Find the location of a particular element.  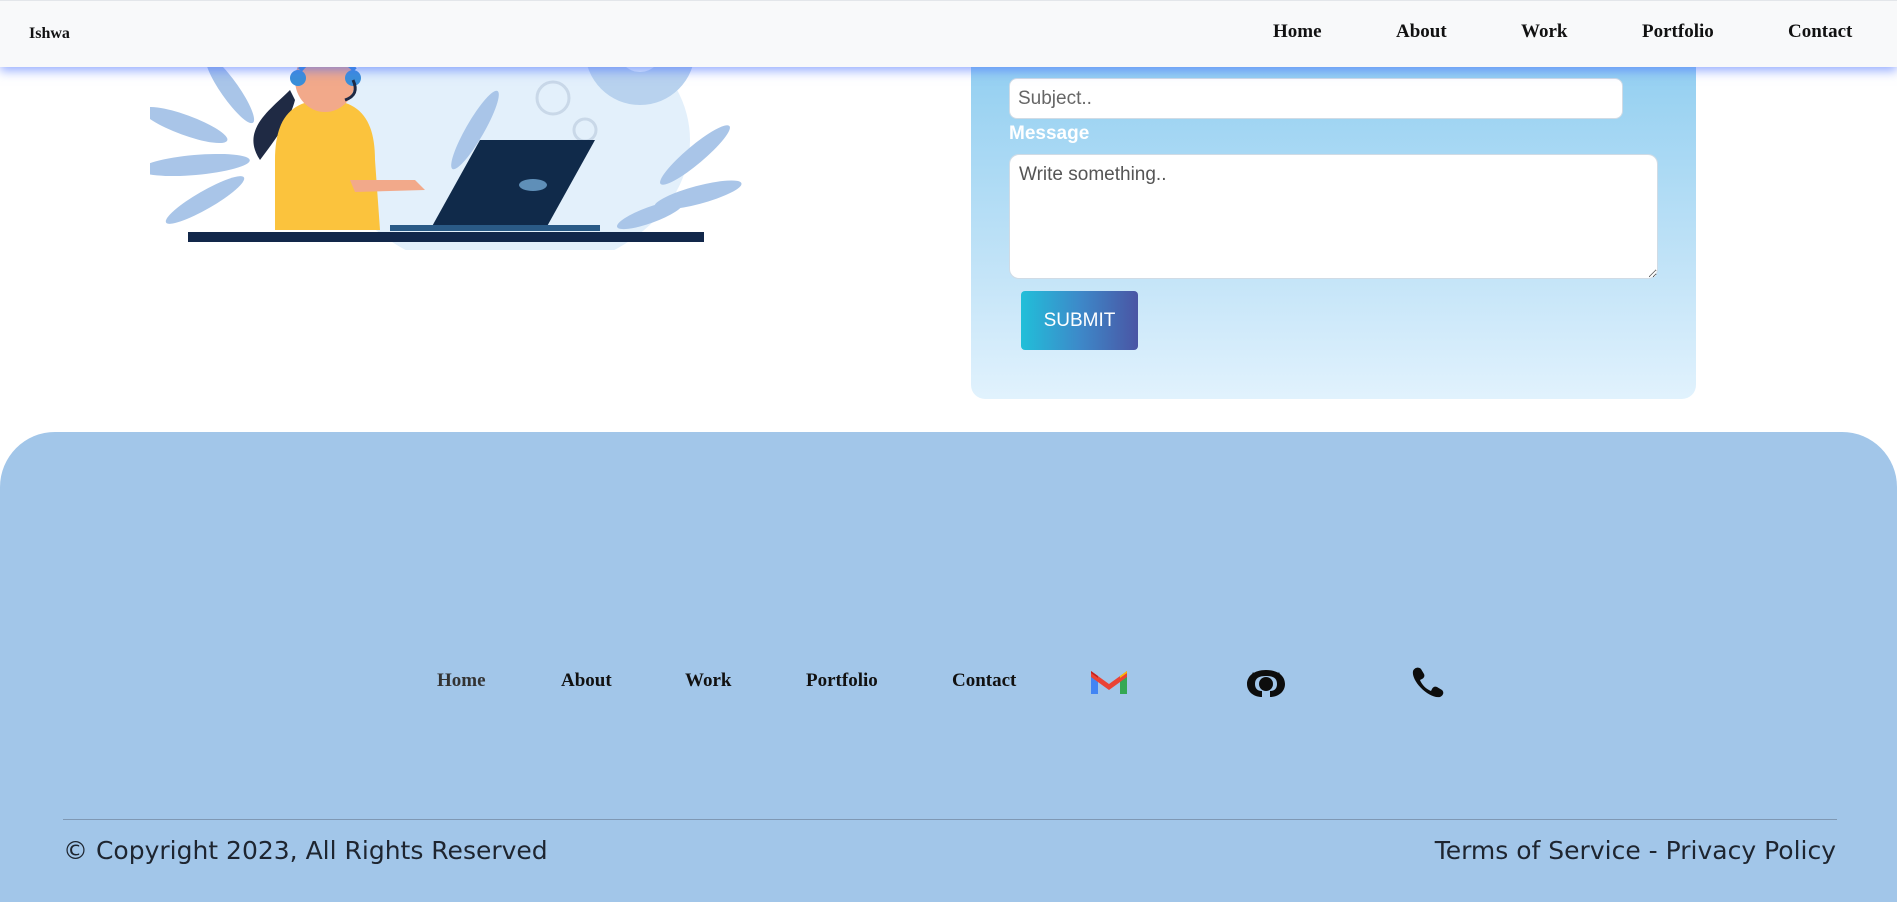

gmail-icon is located at coordinates (1109, 682).